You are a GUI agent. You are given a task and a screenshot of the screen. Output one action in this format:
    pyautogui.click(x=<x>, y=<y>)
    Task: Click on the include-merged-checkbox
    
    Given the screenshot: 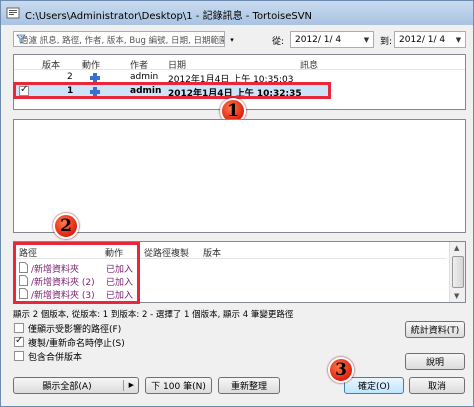 What is the action you would take?
    pyautogui.click(x=19, y=356)
    